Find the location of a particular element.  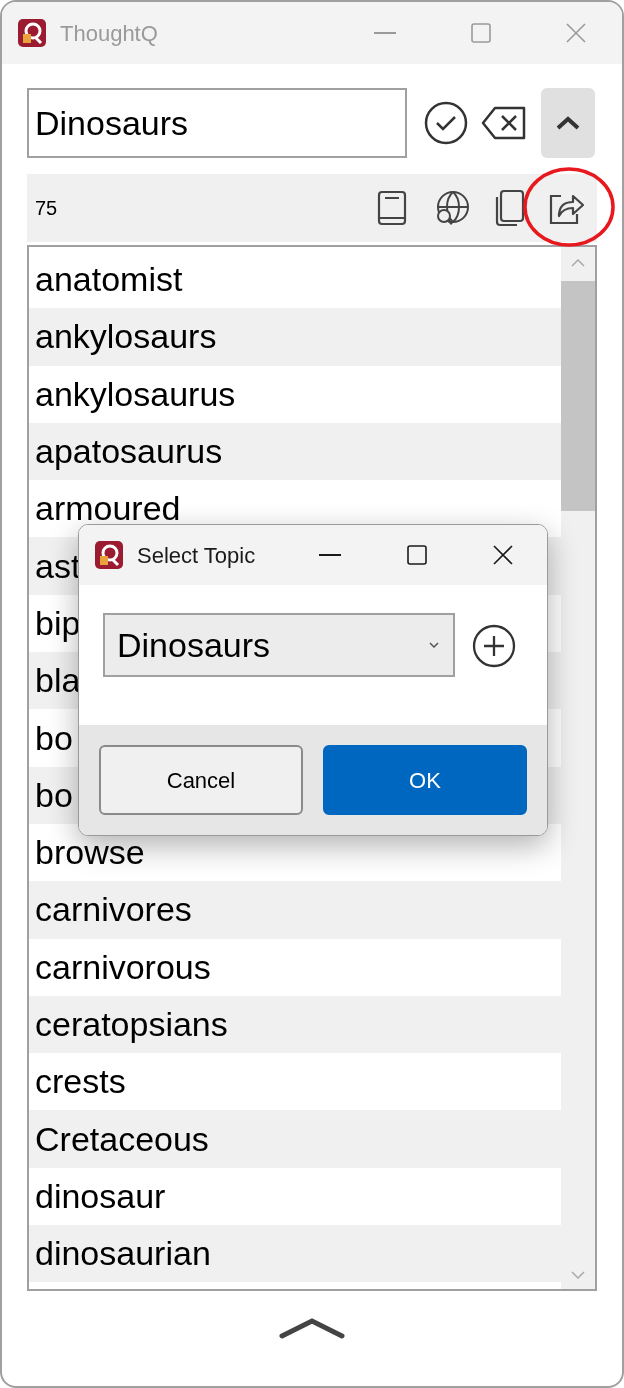

copy-icon is located at coordinates (509, 208).